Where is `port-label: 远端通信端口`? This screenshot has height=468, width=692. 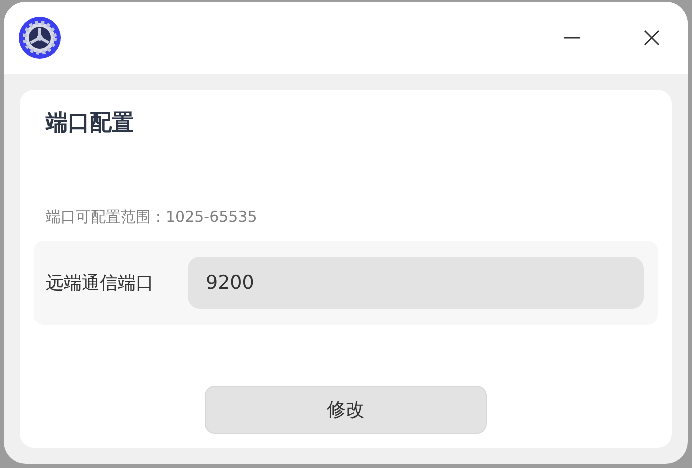 port-label: 远端通信端口 is located at coordinates (100, 283).